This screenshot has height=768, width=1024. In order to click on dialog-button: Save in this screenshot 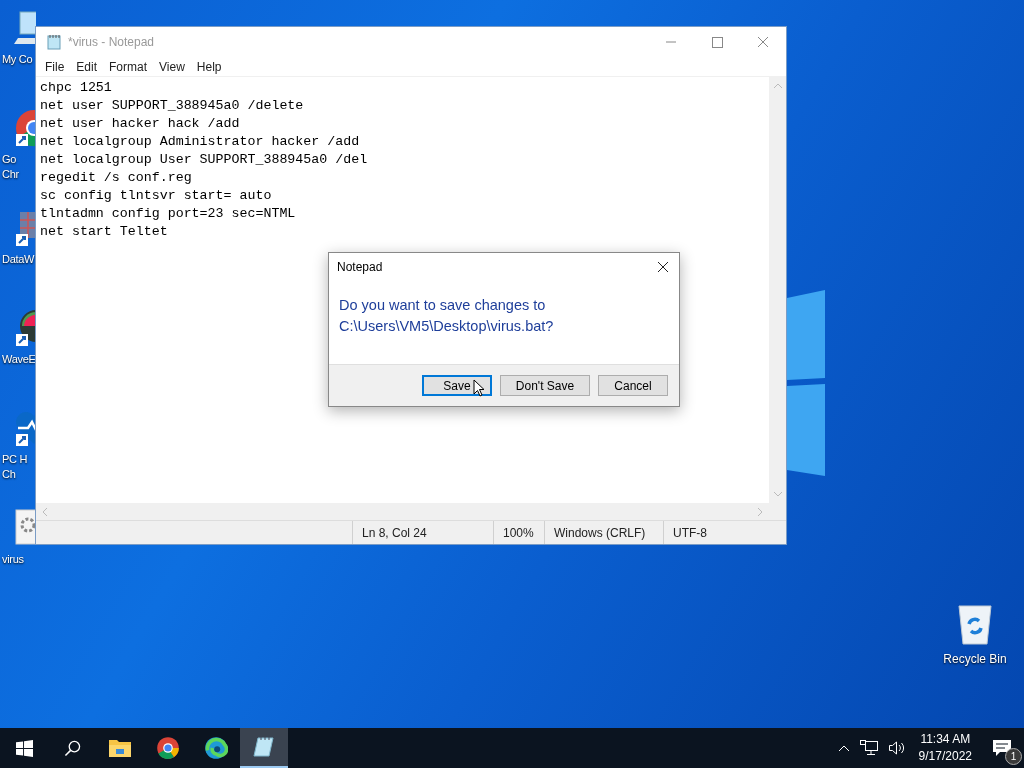, I will do `click(457, 385)`.